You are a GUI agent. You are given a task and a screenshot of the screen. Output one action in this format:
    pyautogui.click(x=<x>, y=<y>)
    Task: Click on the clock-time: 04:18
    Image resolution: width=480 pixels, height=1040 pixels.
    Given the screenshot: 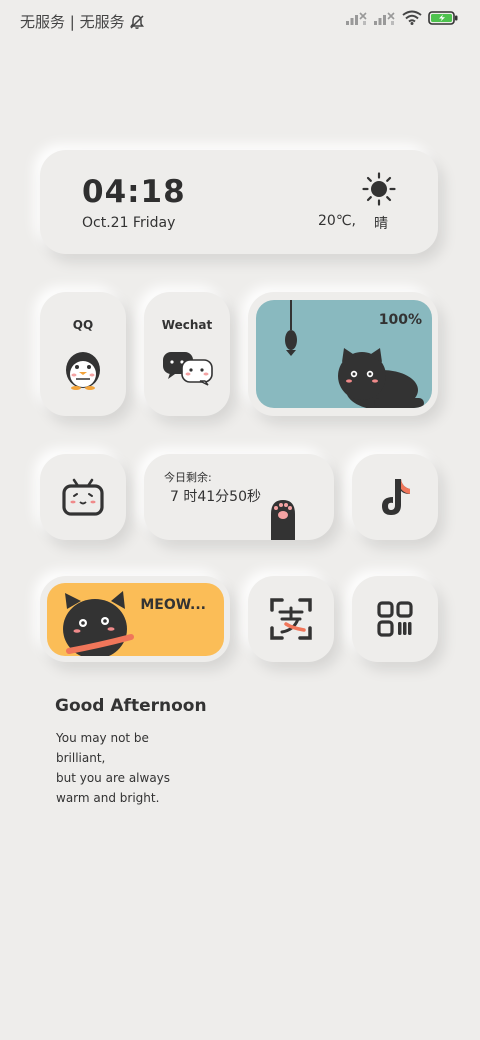 What is the action you would take?
    pyautogui.click(x=134, y=192)
    